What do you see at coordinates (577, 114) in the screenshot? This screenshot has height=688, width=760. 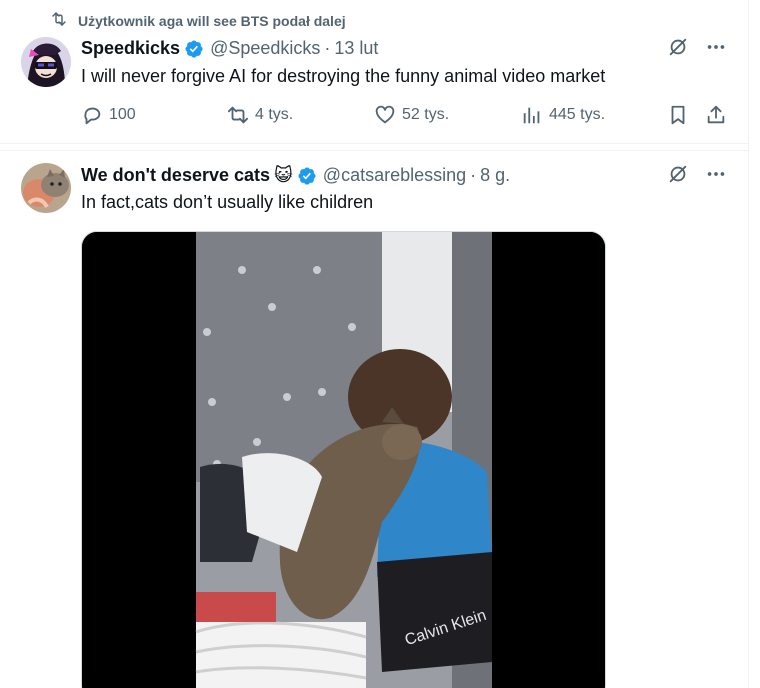 I see `view-count: 445 tys.` at bounding box center [577, 114].